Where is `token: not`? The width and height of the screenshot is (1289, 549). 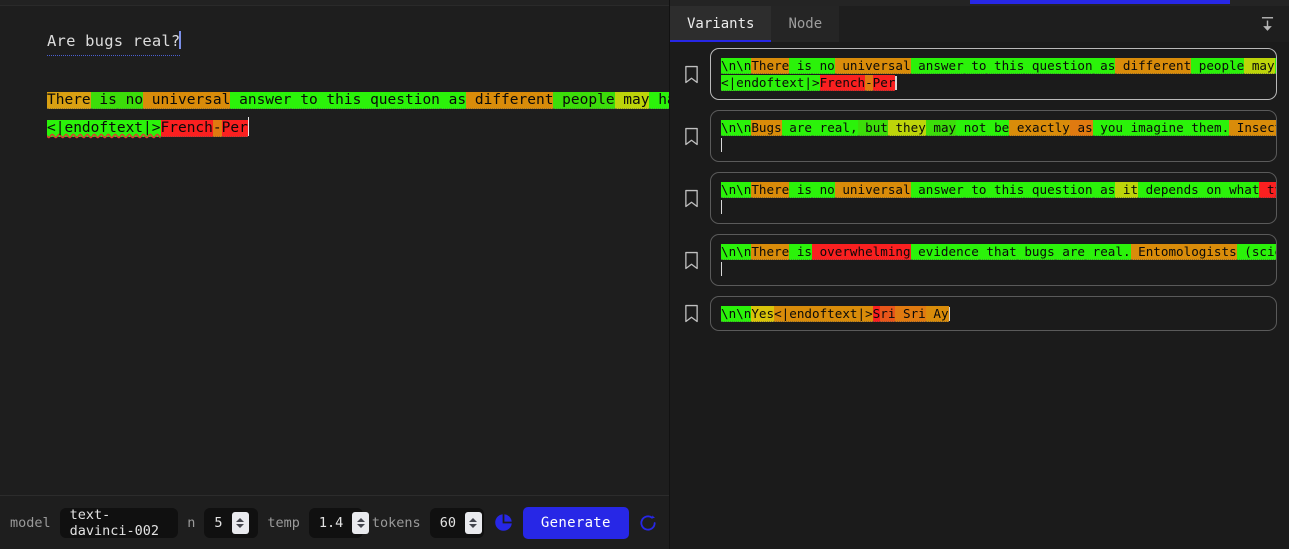 token: not is located at coordinates (971, 128).